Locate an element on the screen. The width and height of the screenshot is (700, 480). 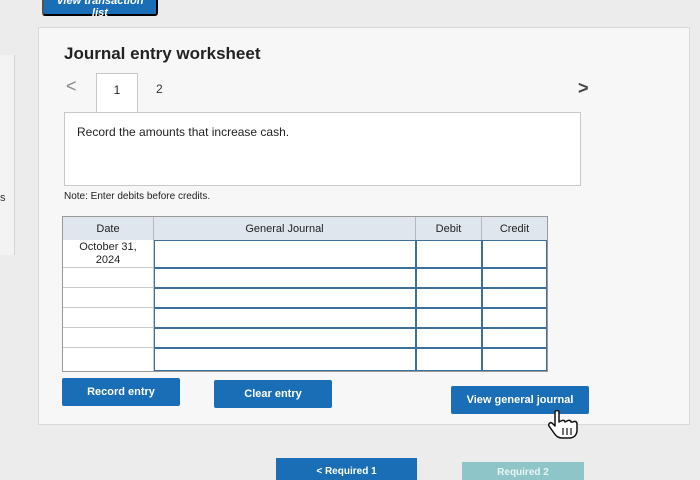
tab-1: 1 is located at coordinates (117, 93).